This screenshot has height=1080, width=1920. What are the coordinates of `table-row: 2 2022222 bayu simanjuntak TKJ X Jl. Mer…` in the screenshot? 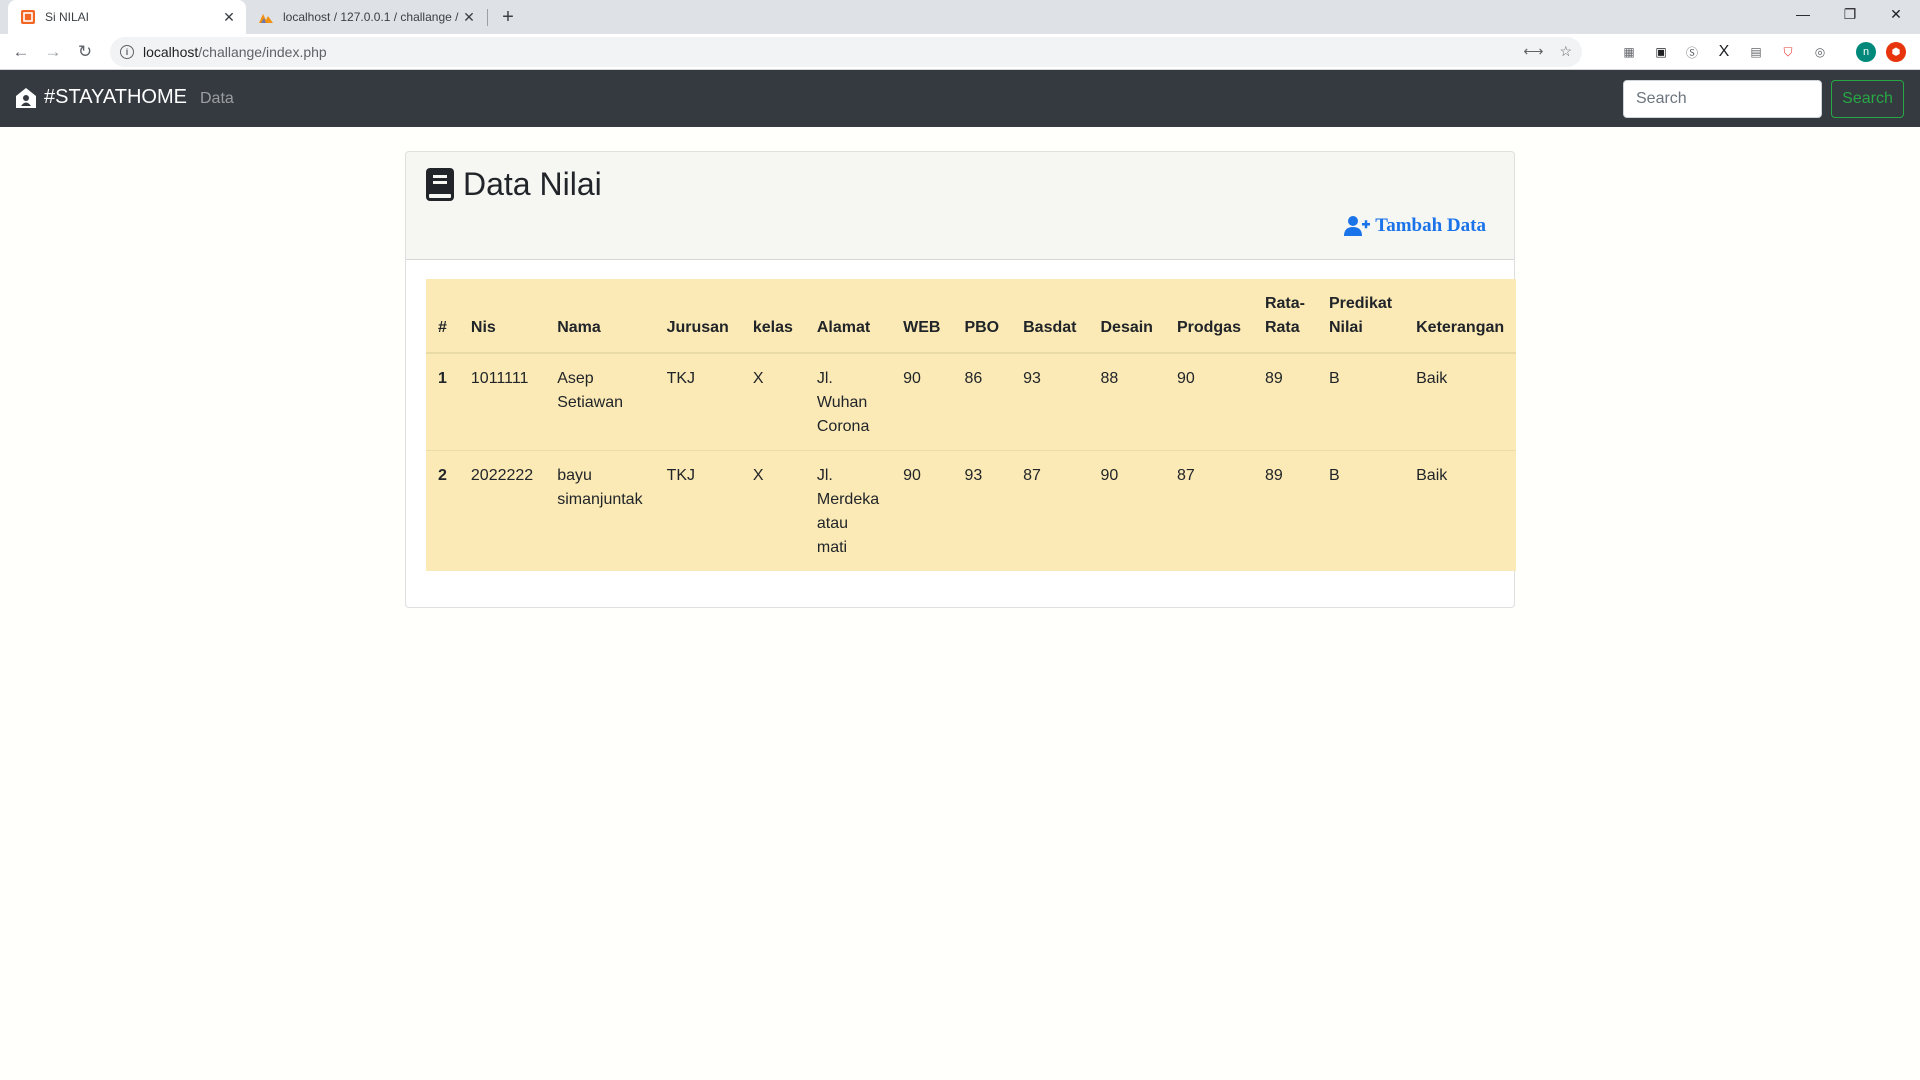 It's located at (971, 510).